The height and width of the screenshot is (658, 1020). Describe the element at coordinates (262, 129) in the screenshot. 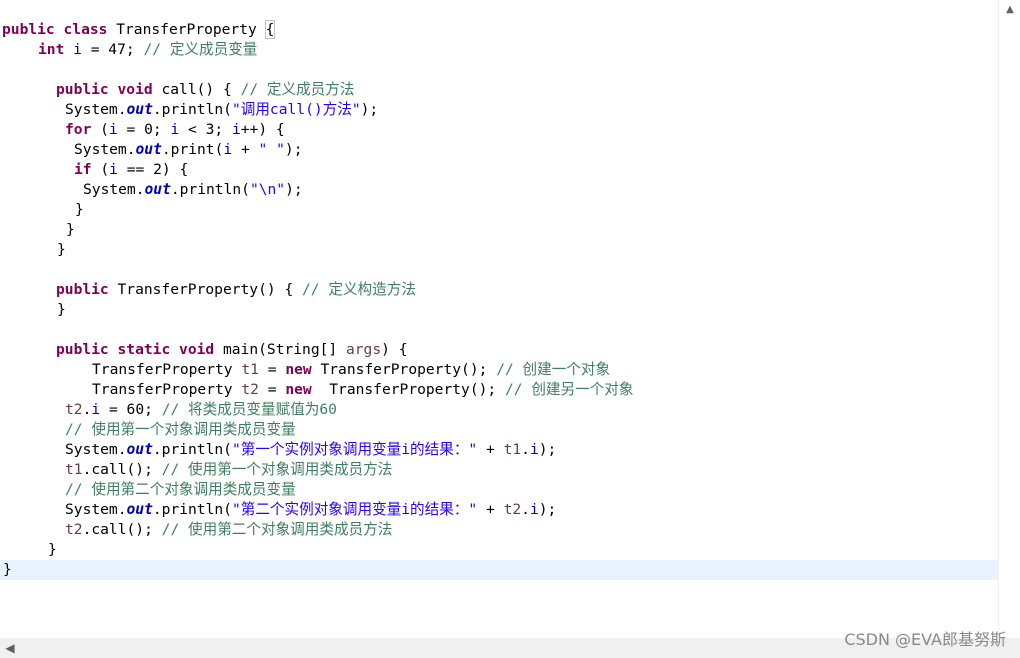

I see `code-text: ++) {` at that location.